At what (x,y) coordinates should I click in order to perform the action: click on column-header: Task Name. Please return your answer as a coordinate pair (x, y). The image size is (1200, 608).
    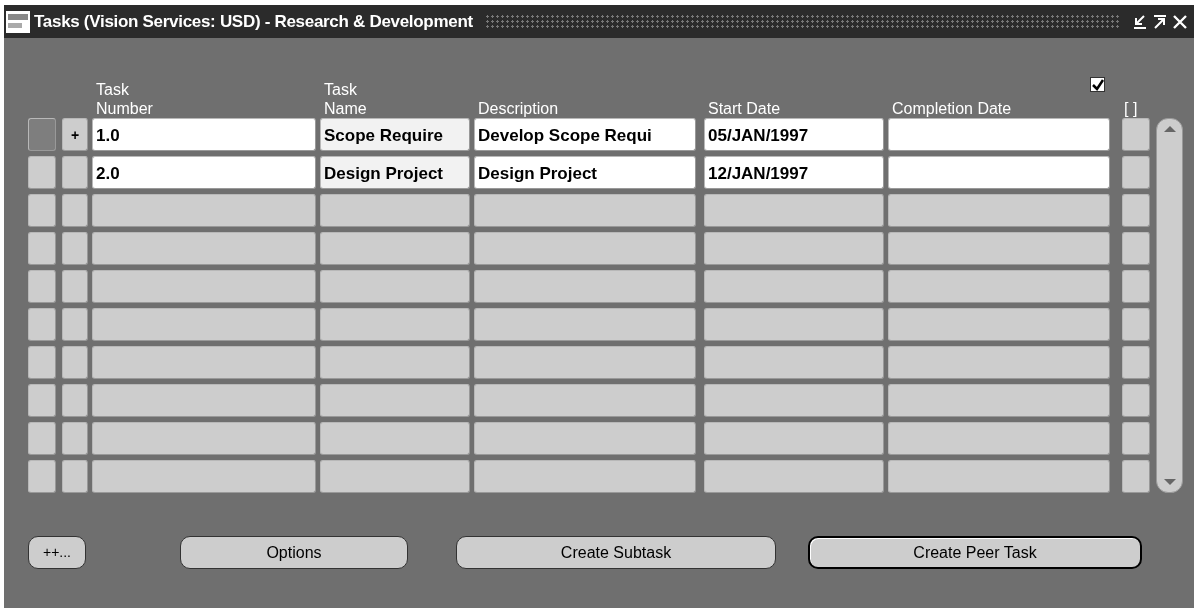
    Looking at the image, I should click on (345, 99).